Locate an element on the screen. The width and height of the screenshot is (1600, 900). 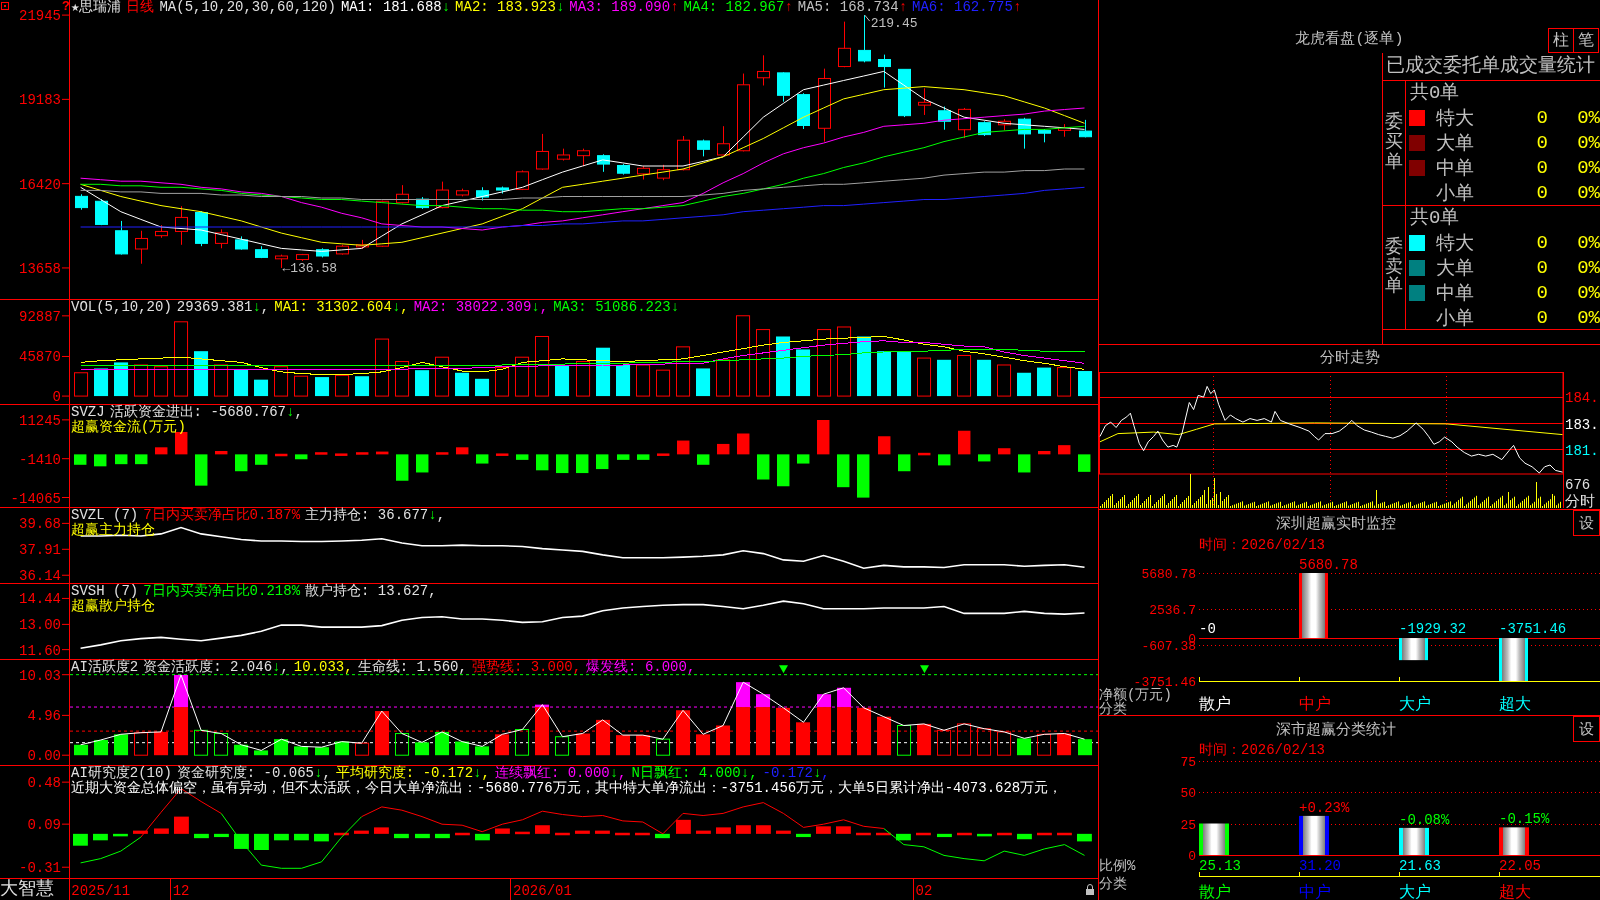
price-annotation: ←136.58 is located at coordinates (310, 268).